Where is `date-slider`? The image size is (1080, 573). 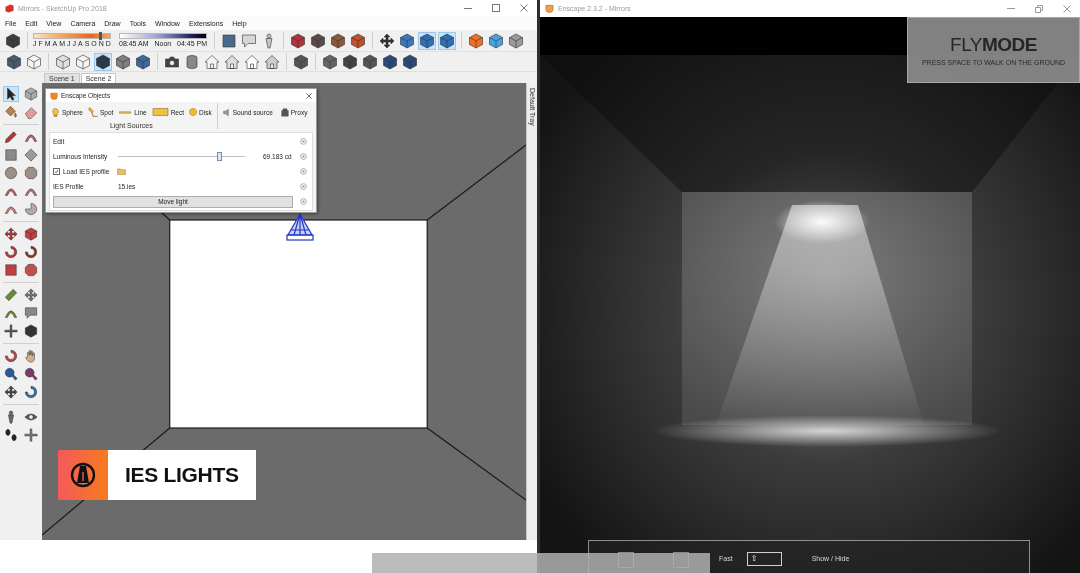 date-slider is located at coordinates (72, 36).